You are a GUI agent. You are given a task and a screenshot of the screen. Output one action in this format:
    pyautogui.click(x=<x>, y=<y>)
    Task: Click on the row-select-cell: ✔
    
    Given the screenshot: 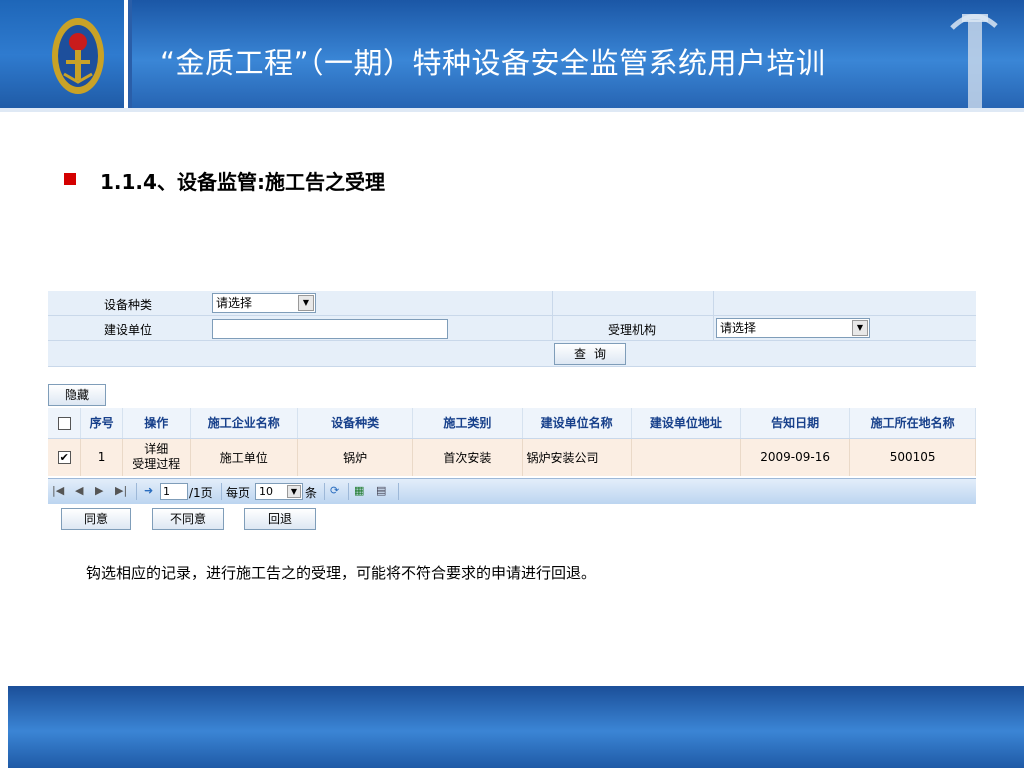 What is the action you would take?
    pyautogui.click(x=65, y=457)
    